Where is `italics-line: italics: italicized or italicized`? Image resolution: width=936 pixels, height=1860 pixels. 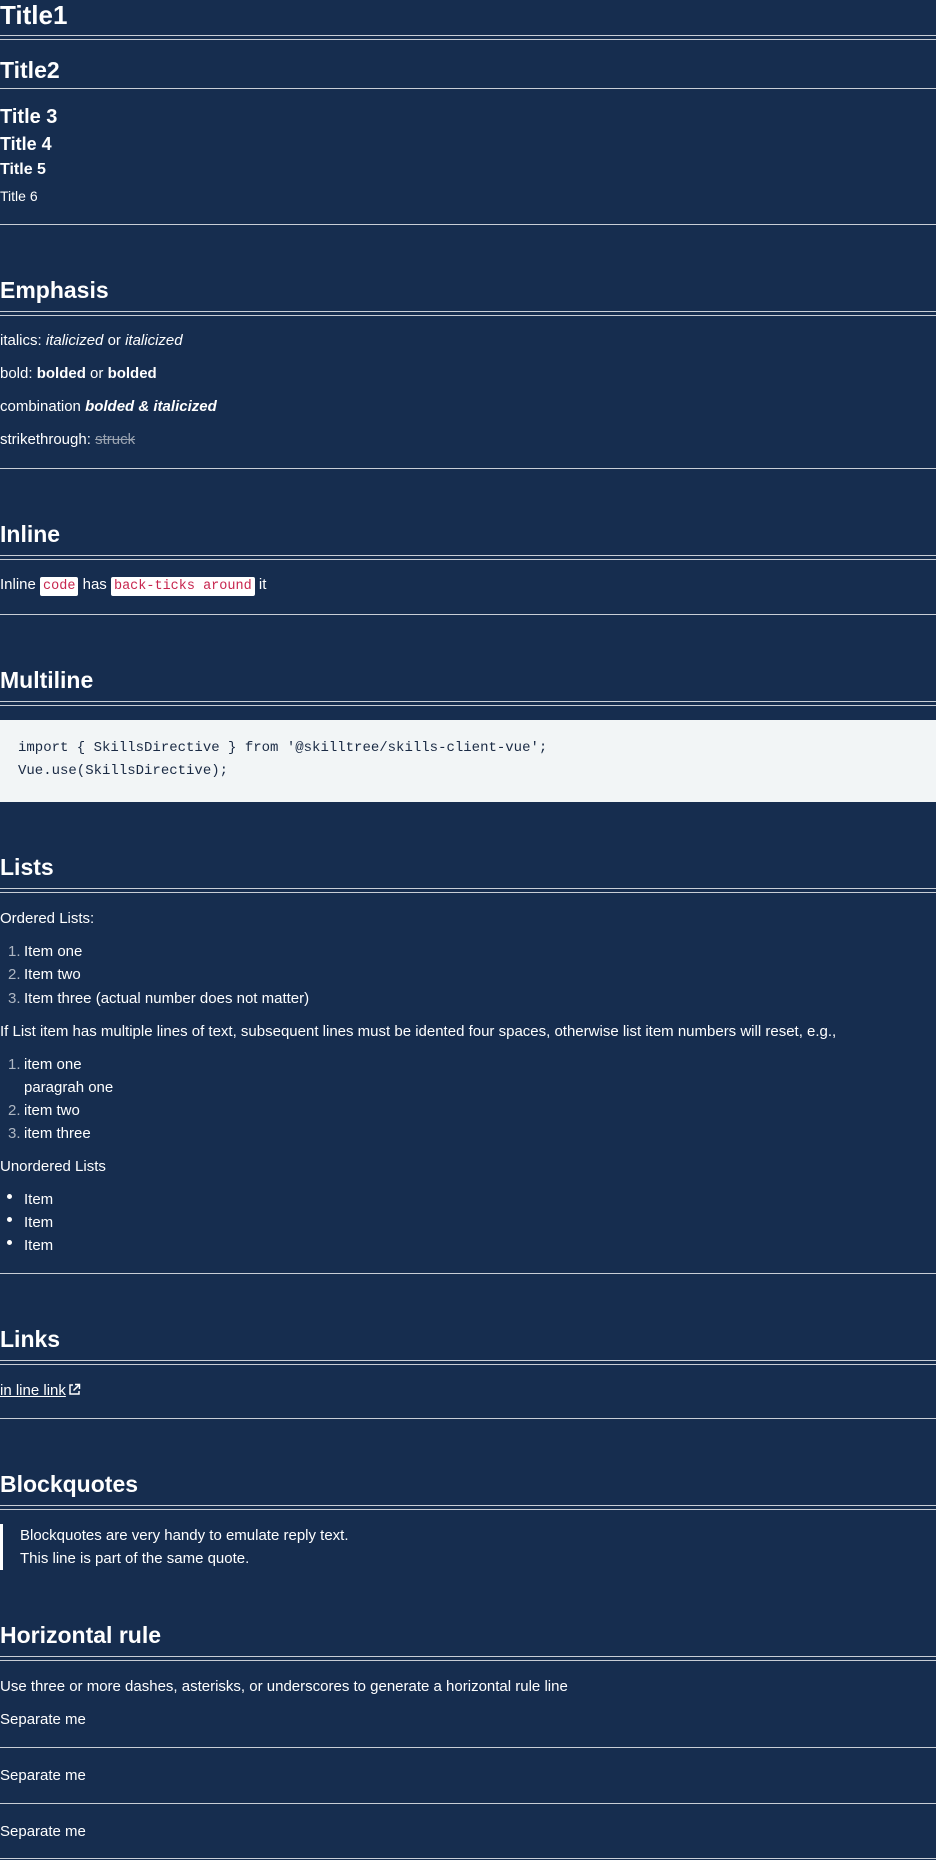 italics-line: italics: italicized or italicized is located at coordinates (91, 340).